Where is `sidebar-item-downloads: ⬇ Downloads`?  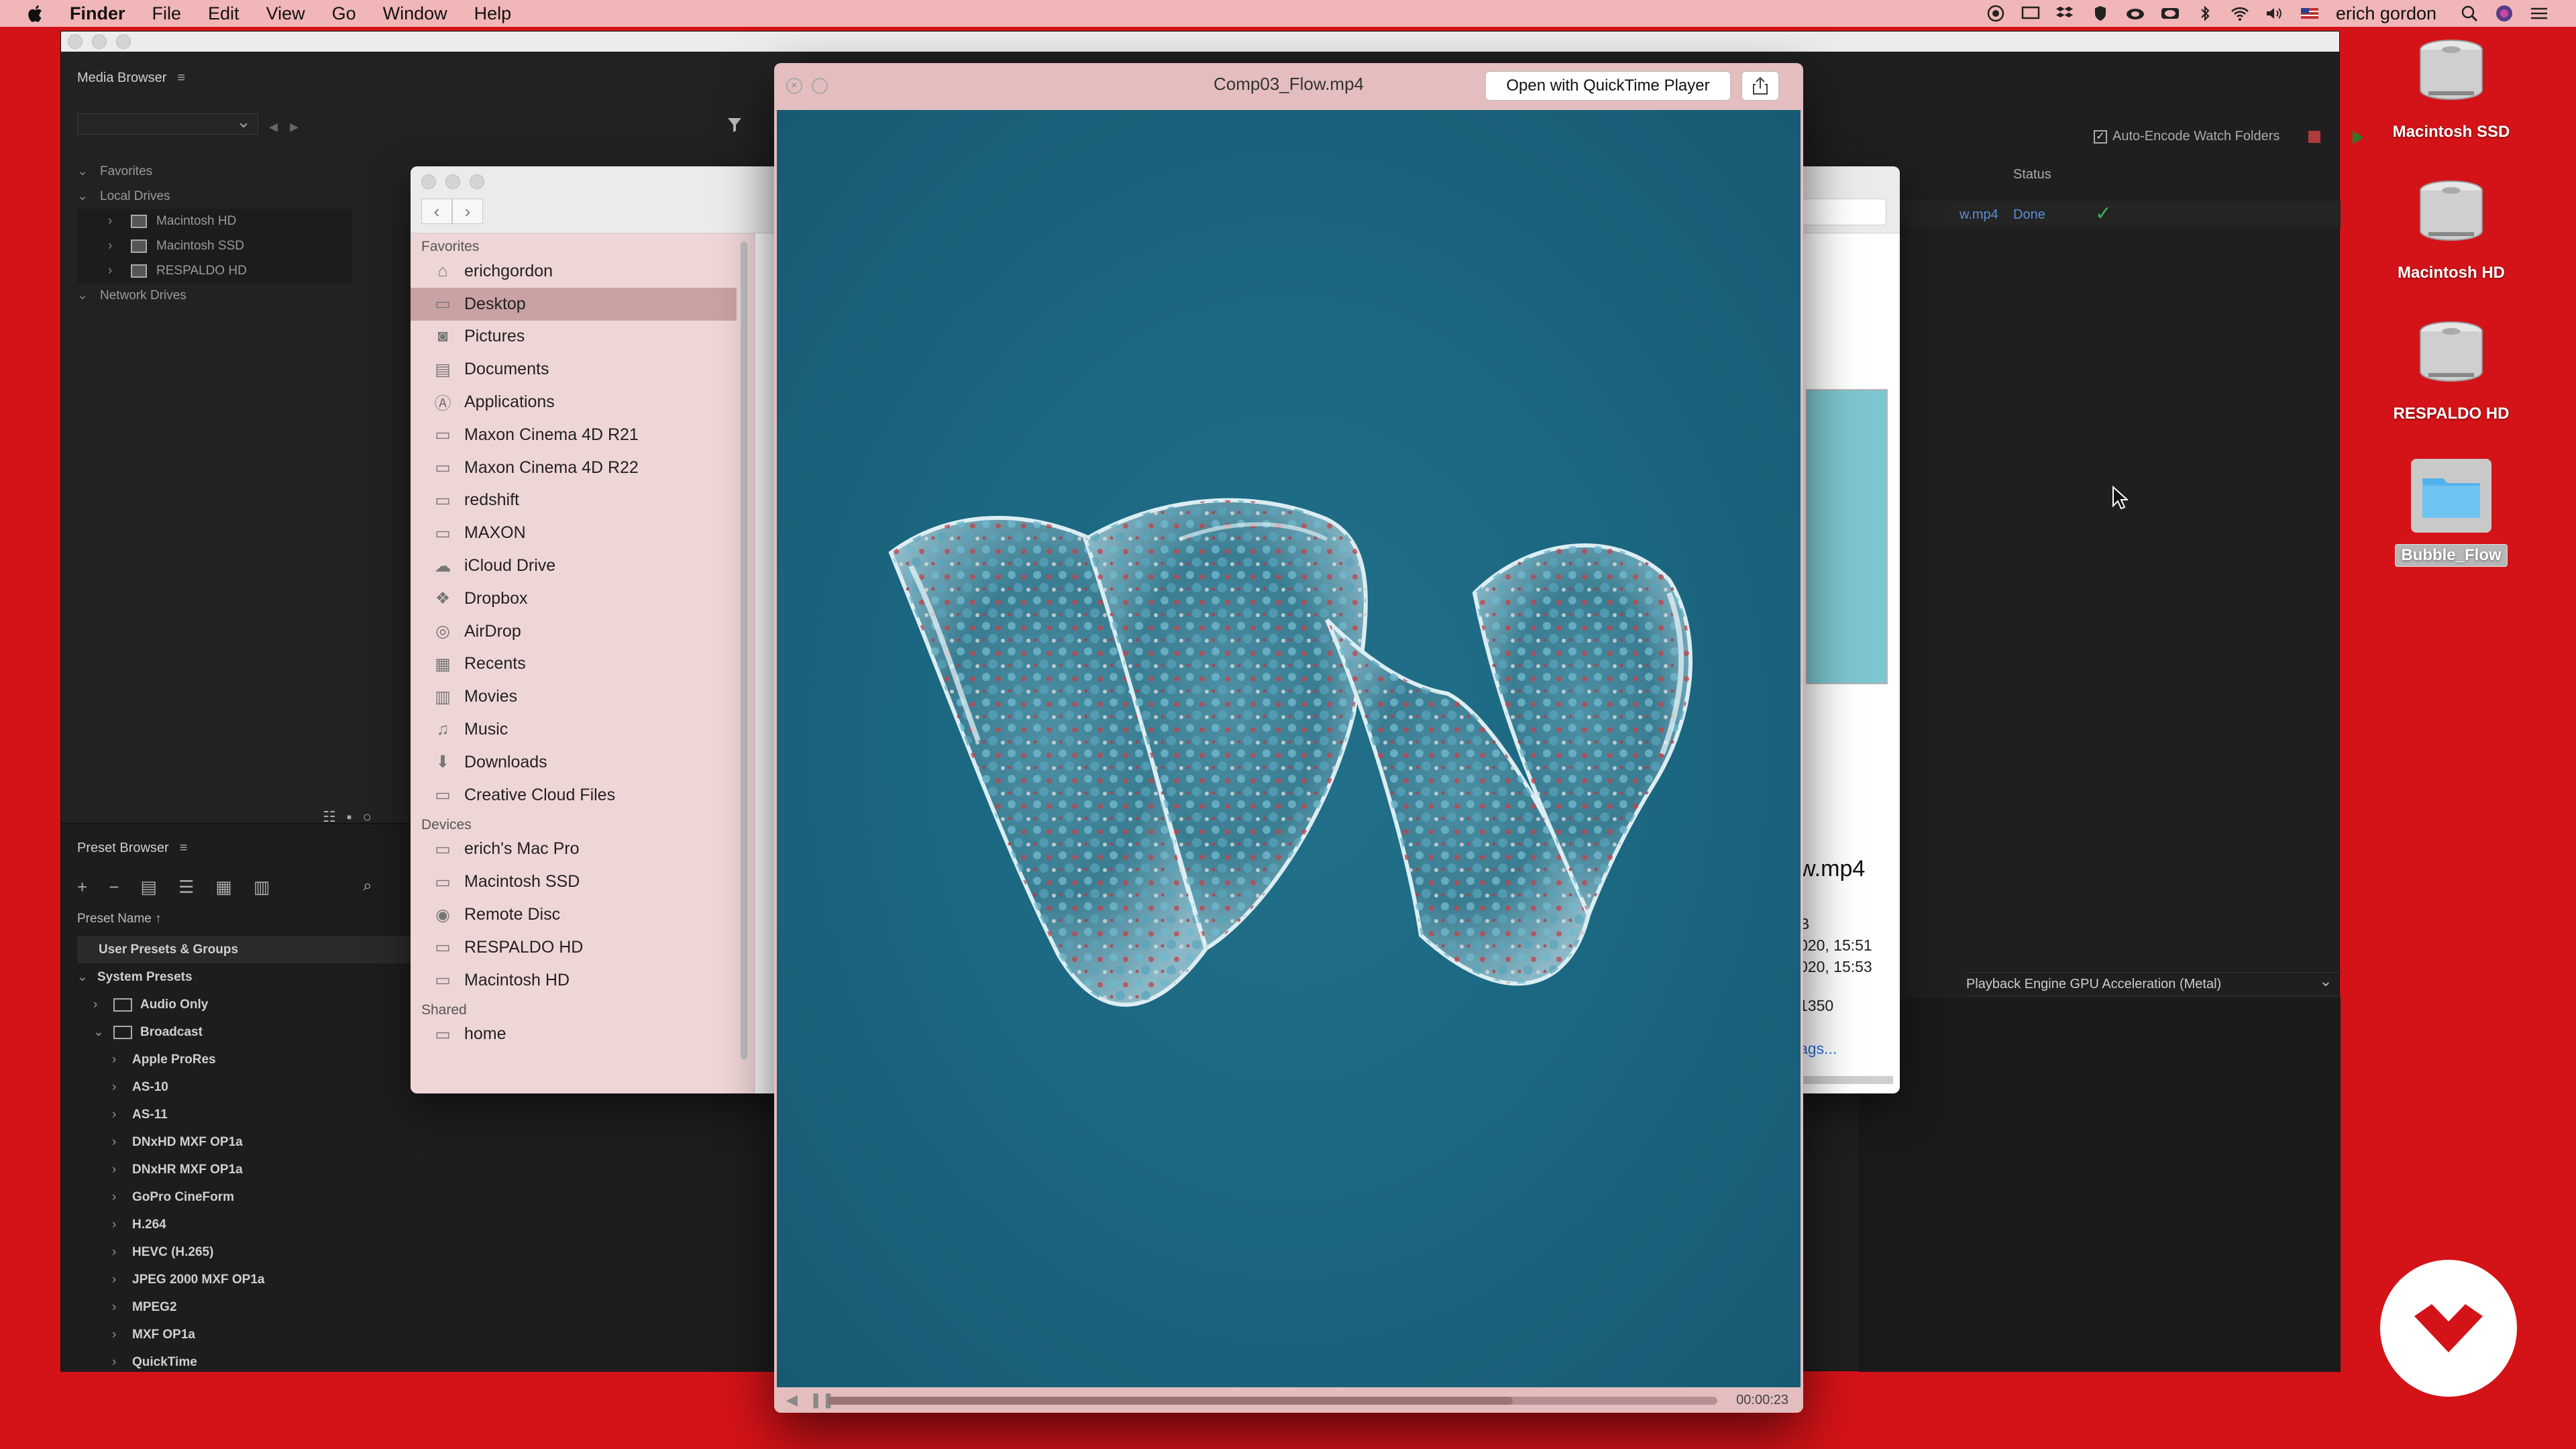
sidebar-item-downloads: ⬇ Downloads is located at coordinates (583, 762).